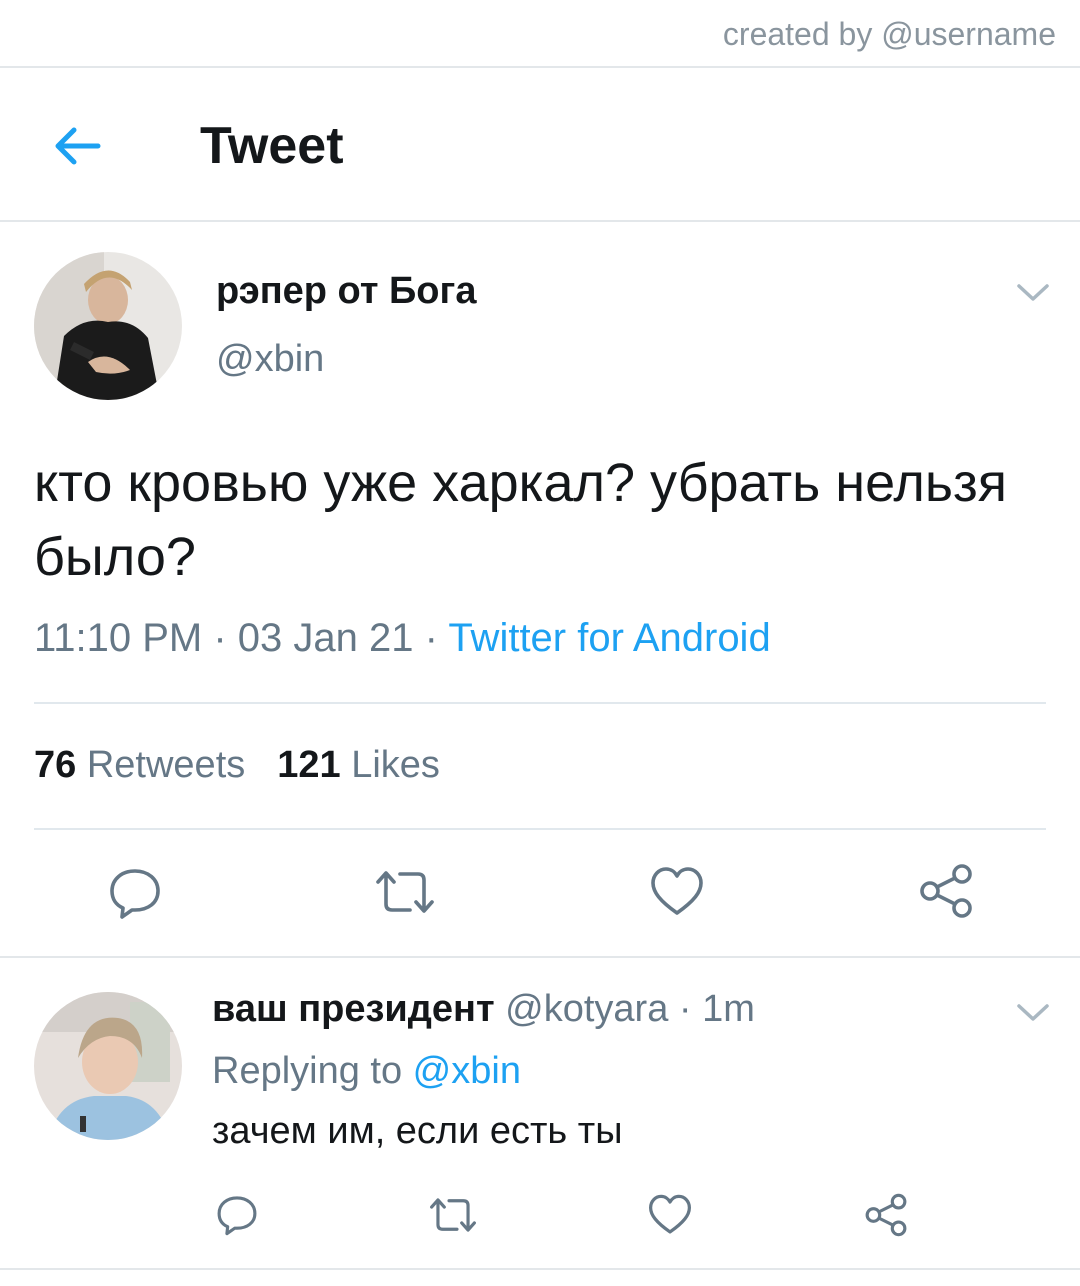 The width and height of the screenshot is (1080, 1286). Describe the element at coordinates (108, 326) in the screenshot. I see `avatar` at that location.